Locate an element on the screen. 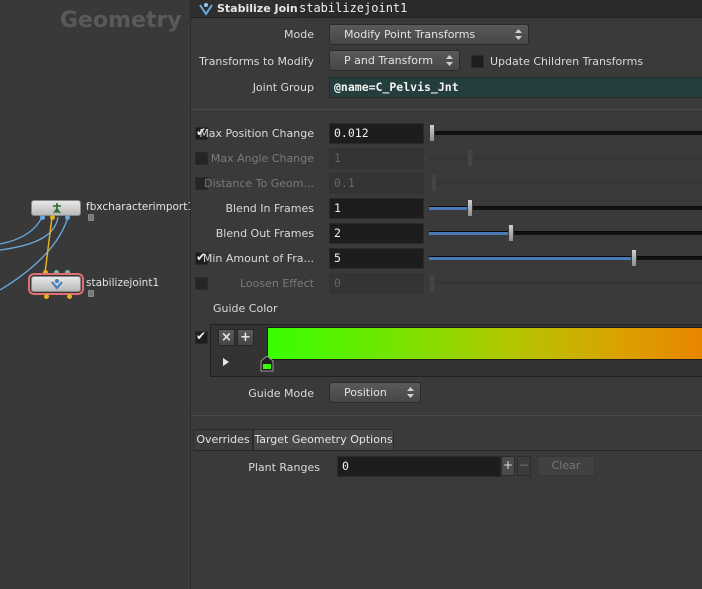 This screenshot has width=702, height=589. mode-value: Modify Point Transforms is located at coordinates (410, 34).